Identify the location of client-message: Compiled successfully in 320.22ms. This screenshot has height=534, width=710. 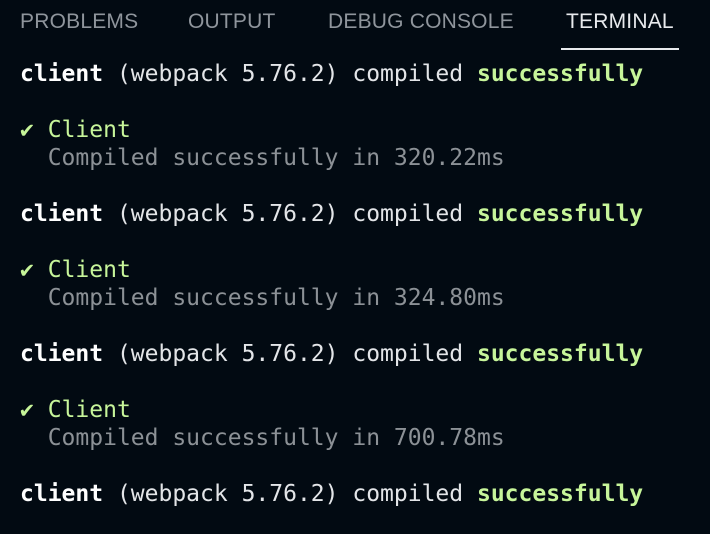
(262, 158).